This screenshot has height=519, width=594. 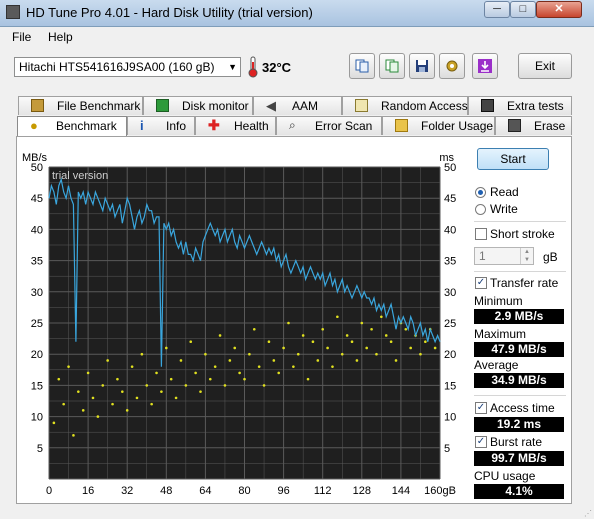 I want to click on folder-icon, so click(x=401, y=125).